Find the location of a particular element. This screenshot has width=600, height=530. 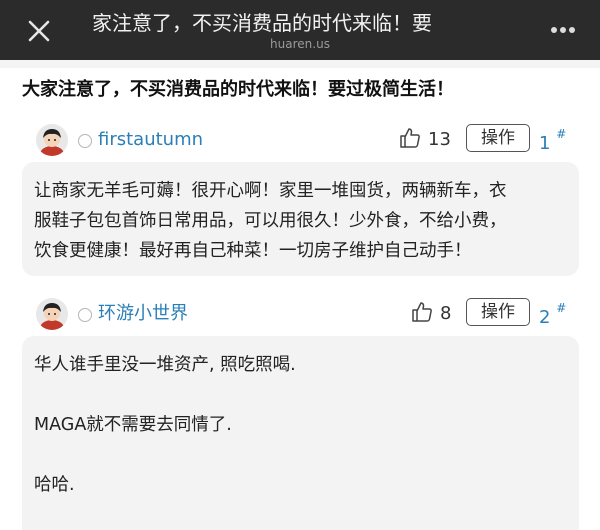

more-dots-icon is located at coordinates (563, 29).